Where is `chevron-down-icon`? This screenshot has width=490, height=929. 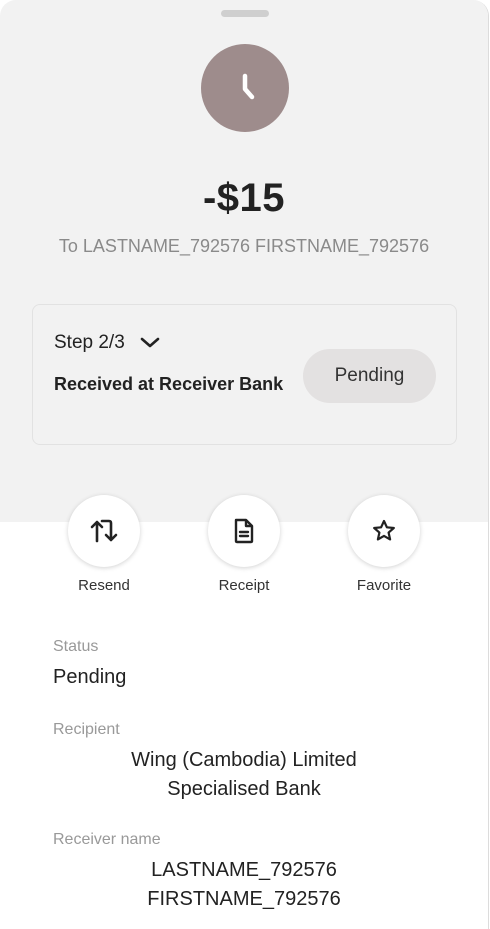
chevron-down-icon is located at coordinates (150, 342).